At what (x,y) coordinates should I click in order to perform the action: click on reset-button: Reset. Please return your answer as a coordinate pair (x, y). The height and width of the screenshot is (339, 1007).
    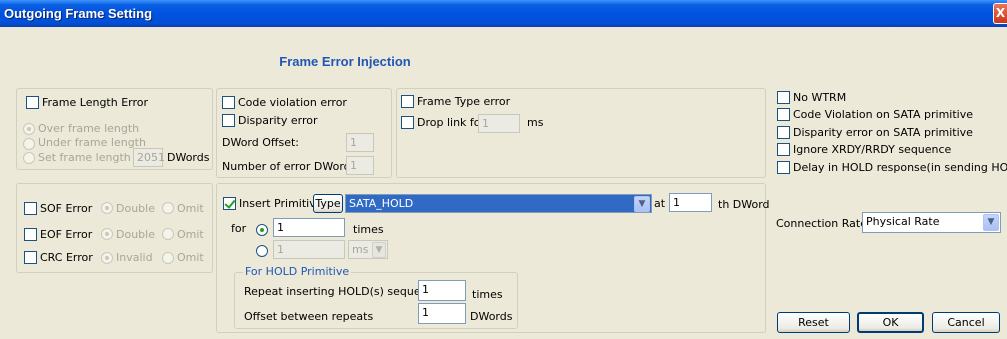
    Looking at the image, I should click on (813, 322).